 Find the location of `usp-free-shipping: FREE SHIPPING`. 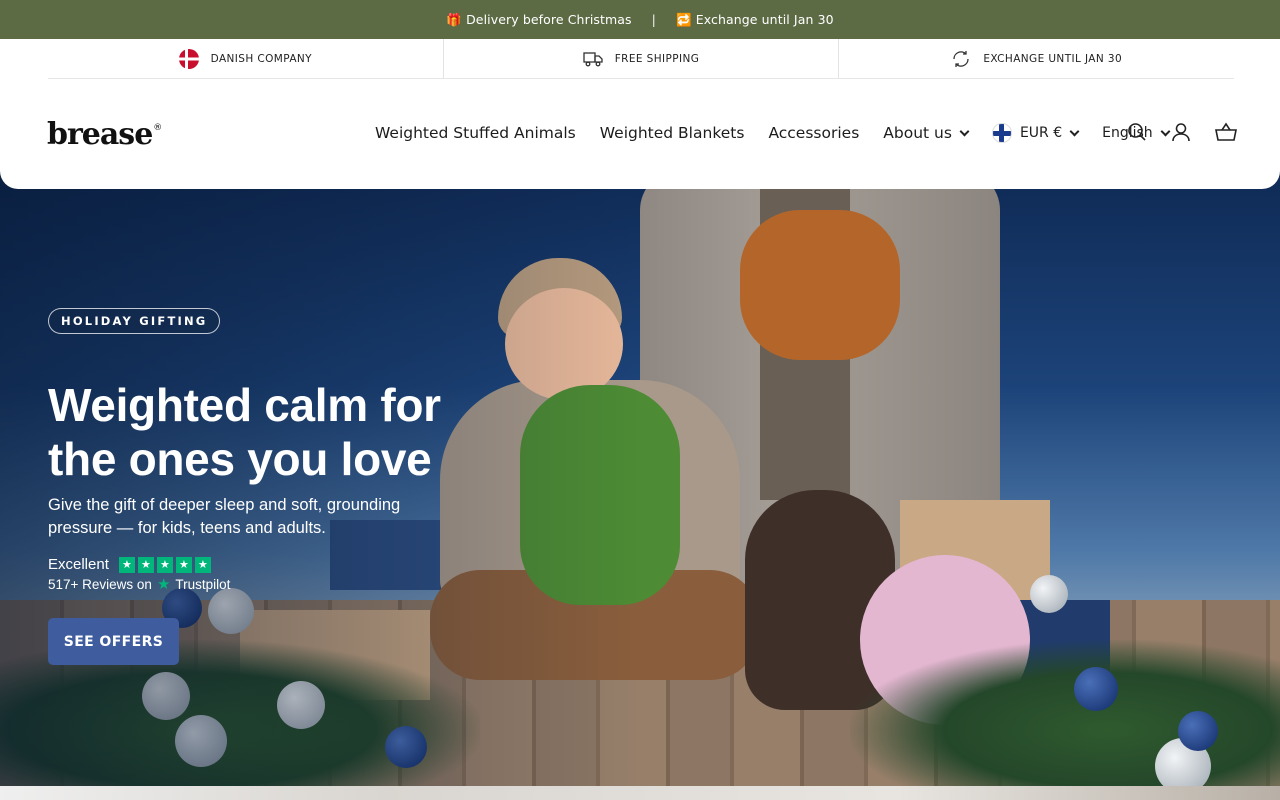

usp-free-shipping: FREE SHIPPING is located at coordinates (642, 58).